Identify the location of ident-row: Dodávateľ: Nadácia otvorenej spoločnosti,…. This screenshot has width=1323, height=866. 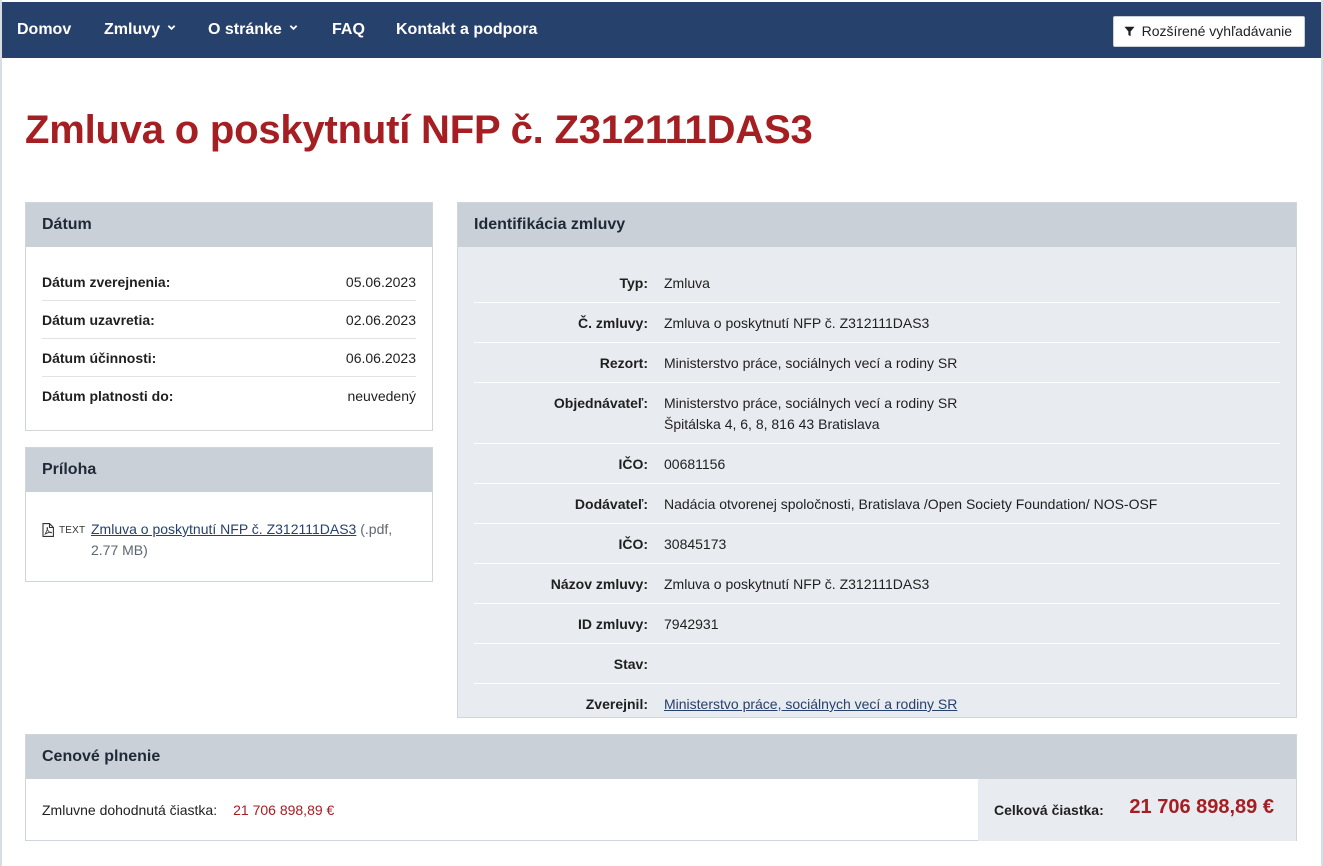
(877, 504).